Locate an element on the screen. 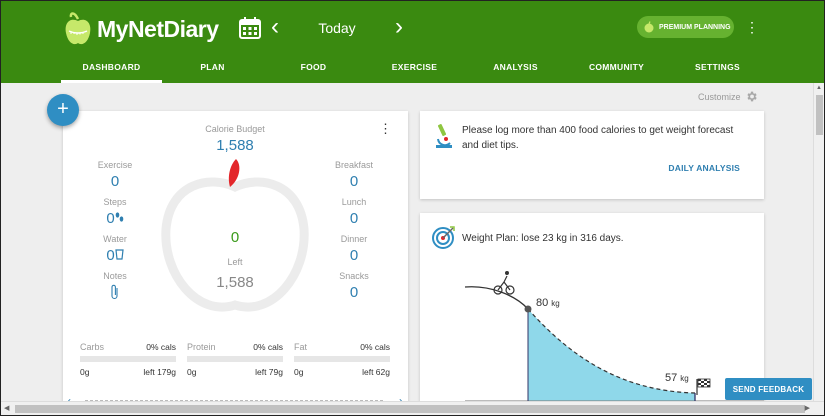 The image size is (825, 416). calories-left-label: Left is located at coordinates (235, 262).